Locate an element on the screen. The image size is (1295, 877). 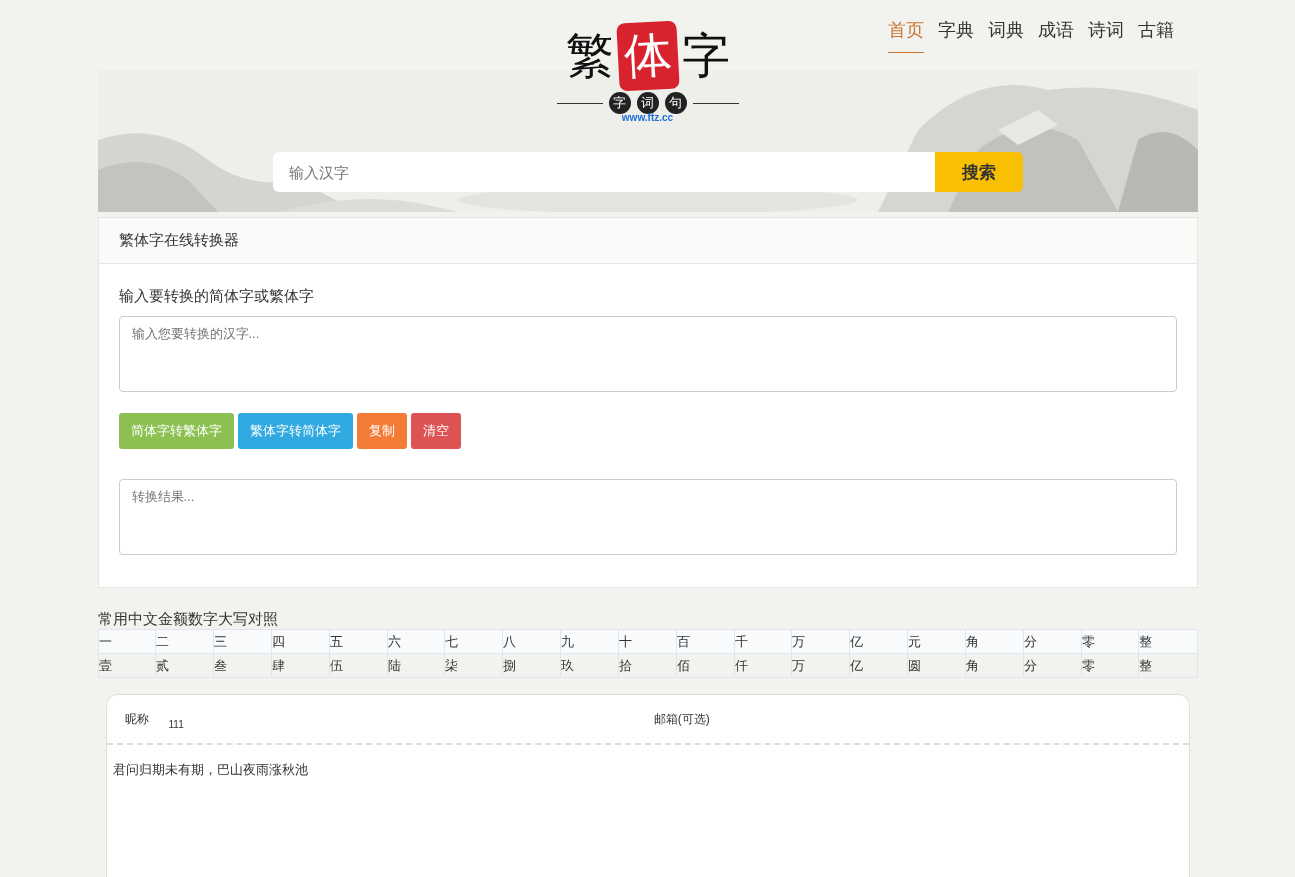
nickname-value: 111 is located at coordinates (176, 724).